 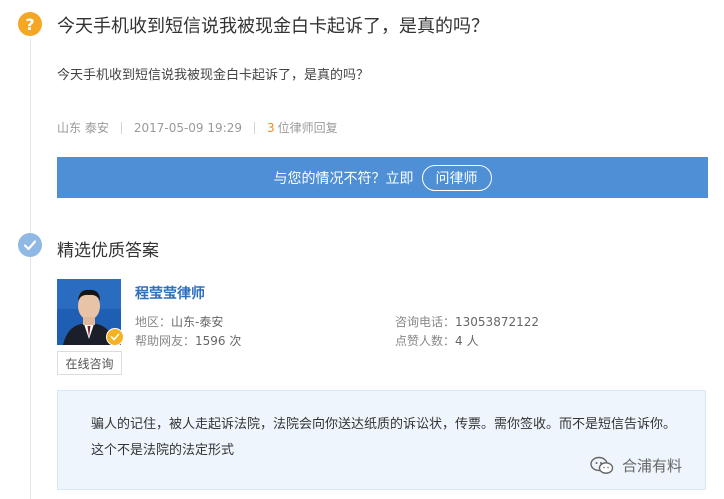 I want to click on banner-text: 与您的情况不符？立即, so click(x=343, y=178).